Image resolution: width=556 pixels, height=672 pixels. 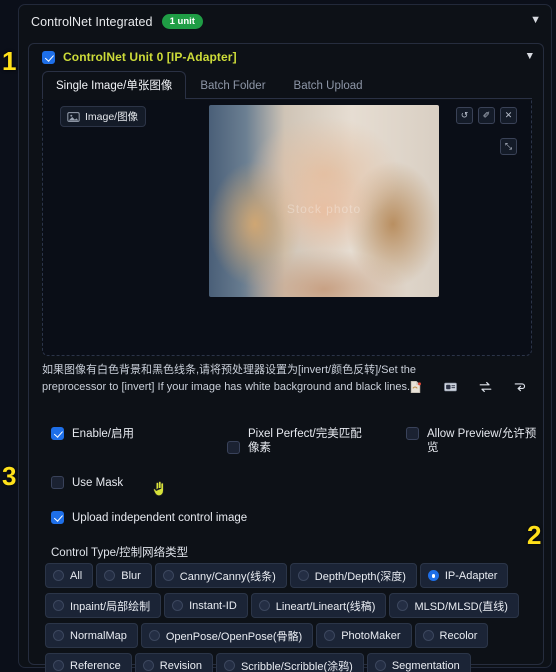 I want to click on control-type-depth: Depth/Depth(深度), so click(x=353, y=575).